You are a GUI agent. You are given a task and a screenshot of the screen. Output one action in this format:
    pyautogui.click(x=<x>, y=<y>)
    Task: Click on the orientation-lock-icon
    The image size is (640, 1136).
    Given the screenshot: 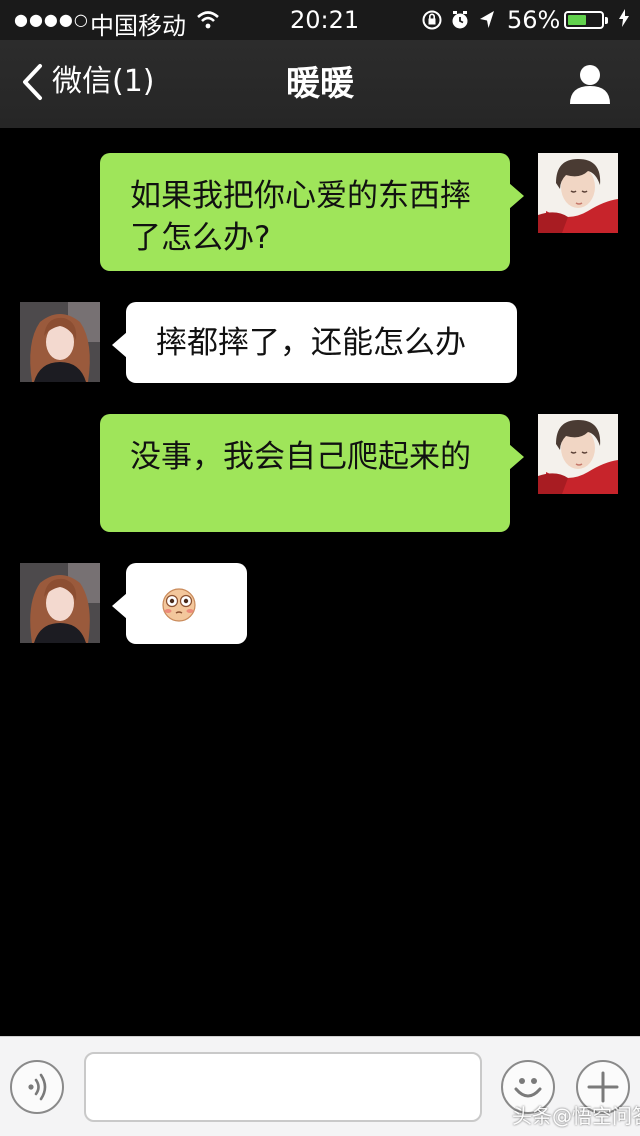 What is the action you would take?
    pyautogui.click(x=432, y=20)
    